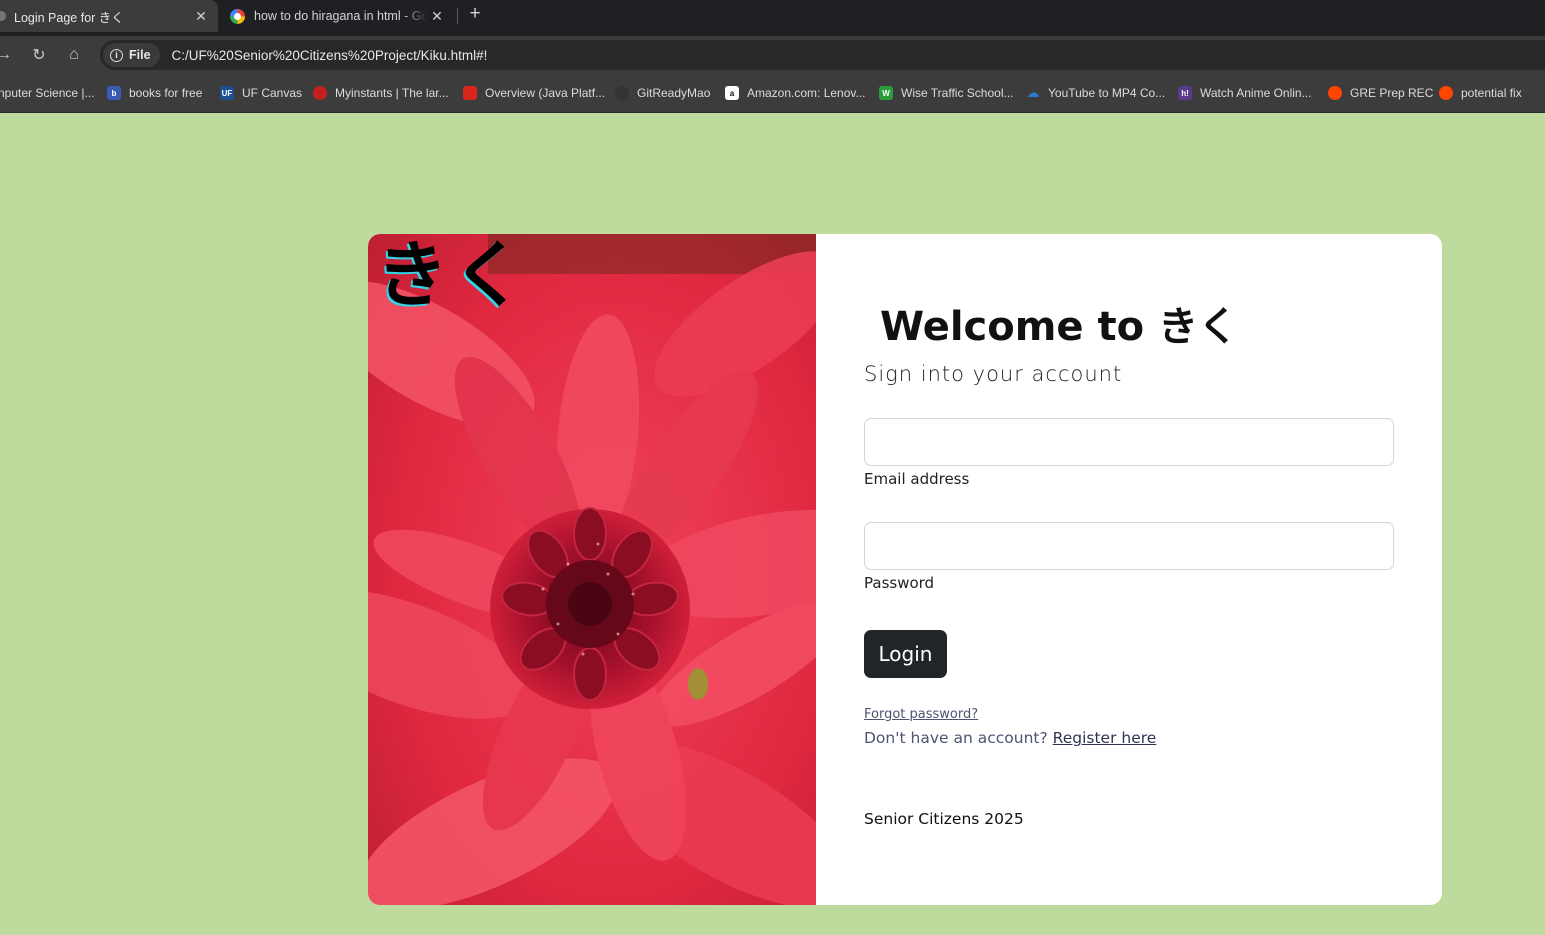 The width and height of the screenshot is (1545, 935). Describe the element at coordinates (7, 55) in the screenshot. I see `forward-button: →` at that location.